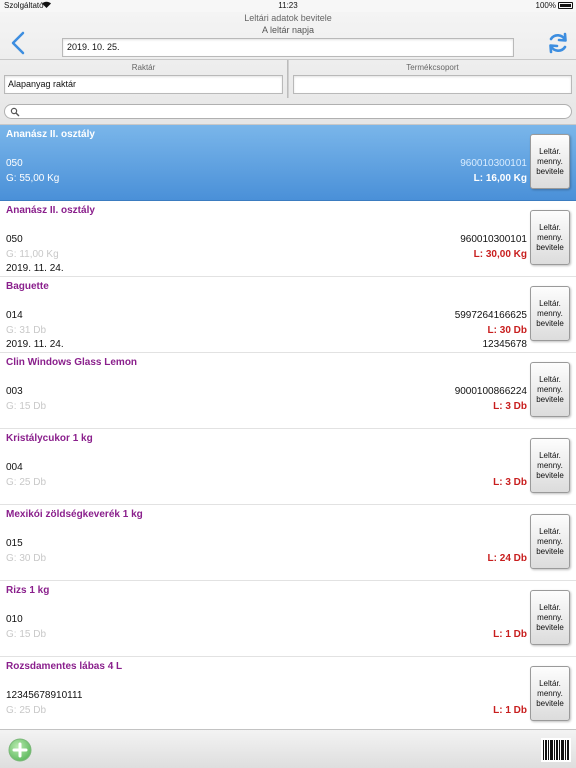 This screenshot has height=768, width=576. What do you see at coordinates (33, 178) in the screenshot?
I see `item-g-quantity: G: 55,00 Kg` at bounding box center [33, 178].